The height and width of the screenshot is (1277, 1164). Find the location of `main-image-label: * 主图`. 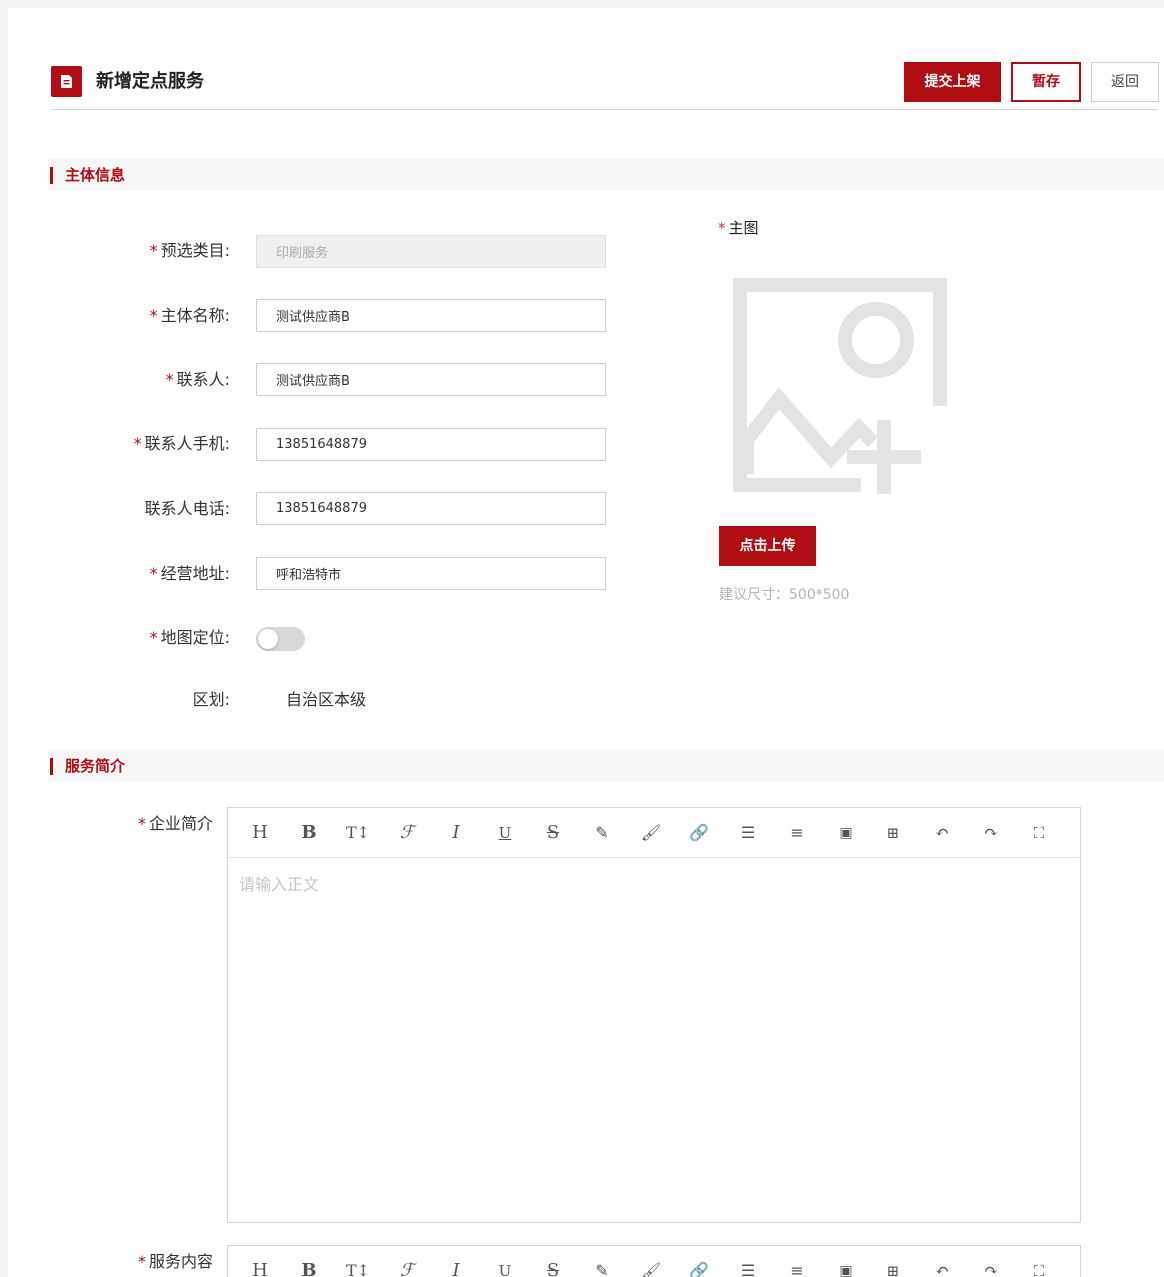

main-image-label: * 主图 is located at coordinates (738, 228).